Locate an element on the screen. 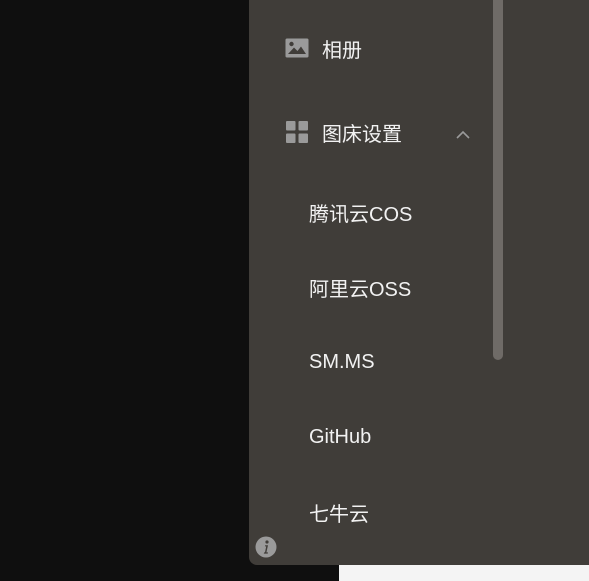  image-icon is located at coordinates (297, 48).